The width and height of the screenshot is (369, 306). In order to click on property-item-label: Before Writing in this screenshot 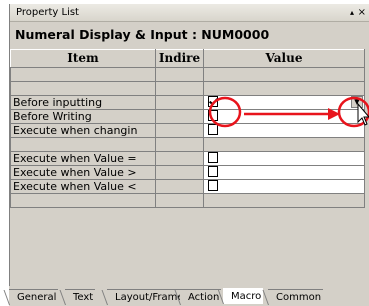, I will do `click(83, 116)`.